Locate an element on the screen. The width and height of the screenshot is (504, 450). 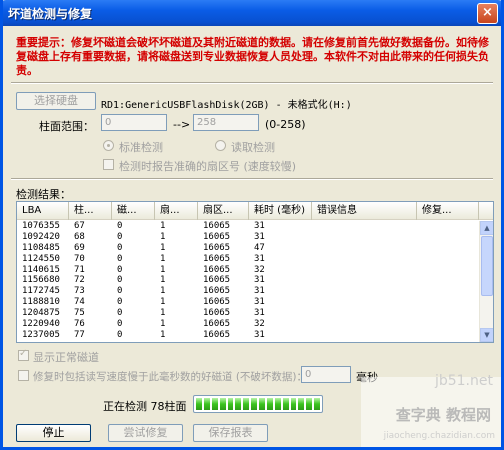
cylinder-to-input: 258 is located at coordinates (226, 122).